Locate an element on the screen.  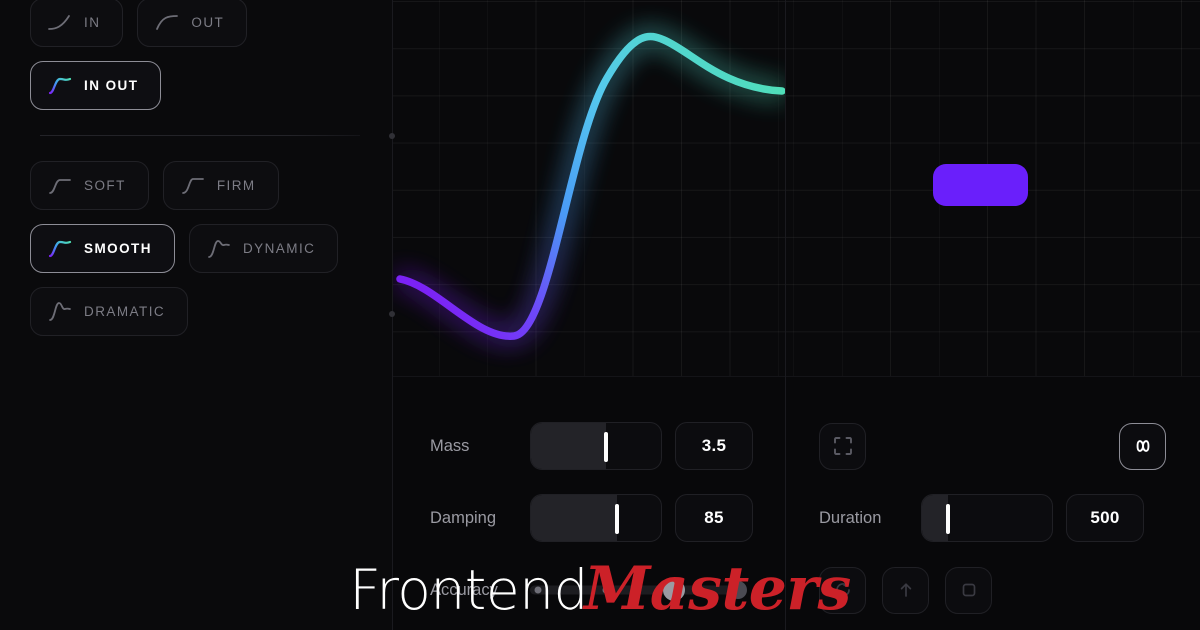
ease-button-in-out: IN OUT is located at coordinates (96, 85).